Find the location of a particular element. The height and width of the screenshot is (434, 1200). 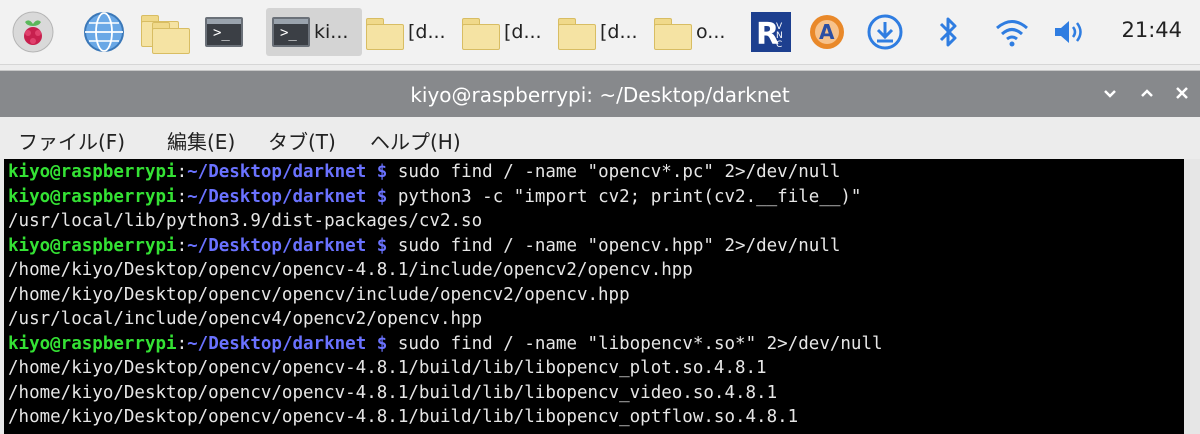

web-browser-icon is located at coordinates (104, 32).